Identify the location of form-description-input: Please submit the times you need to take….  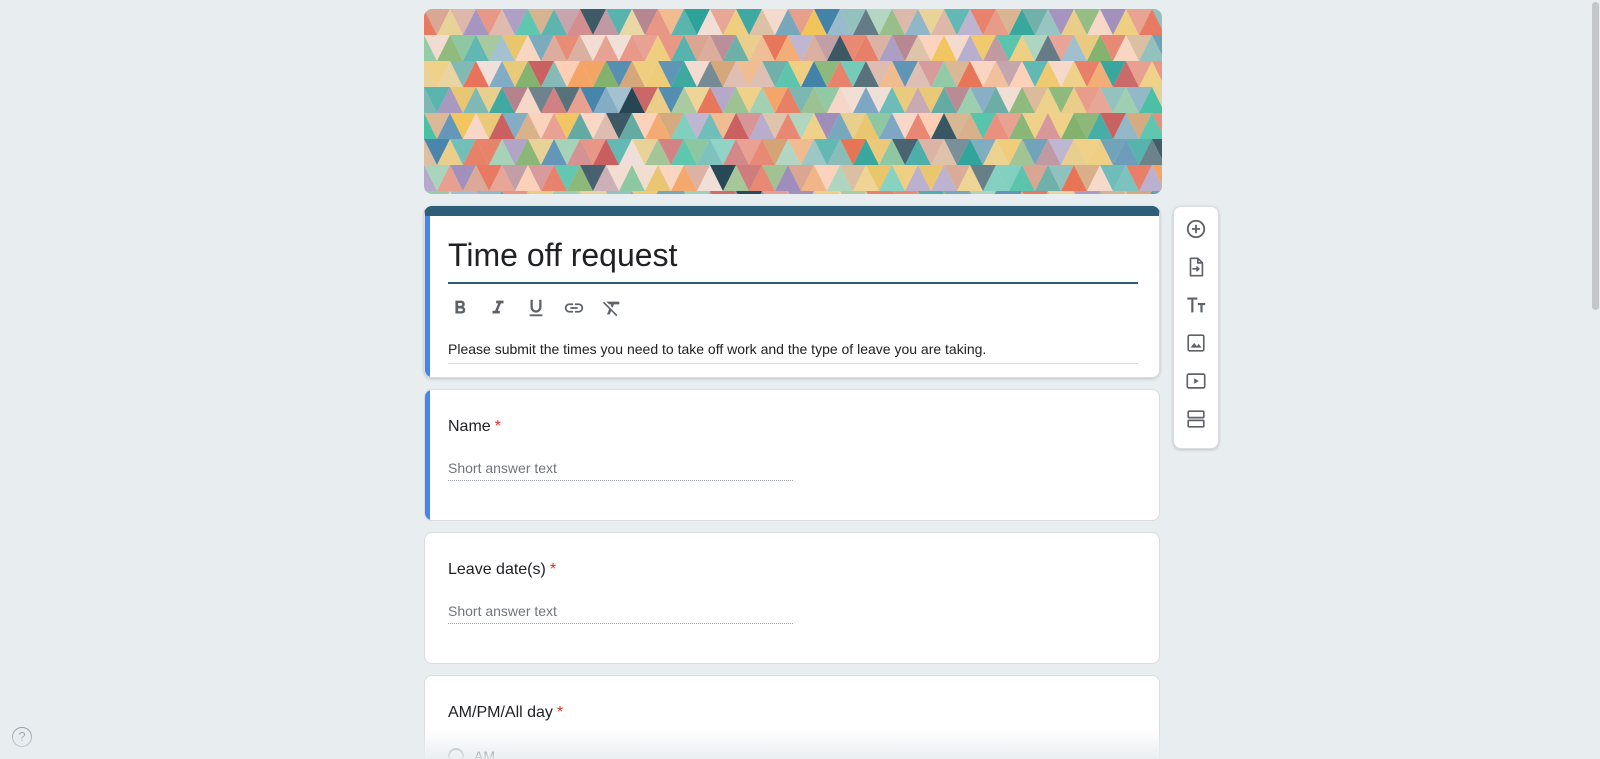
(793, 352).